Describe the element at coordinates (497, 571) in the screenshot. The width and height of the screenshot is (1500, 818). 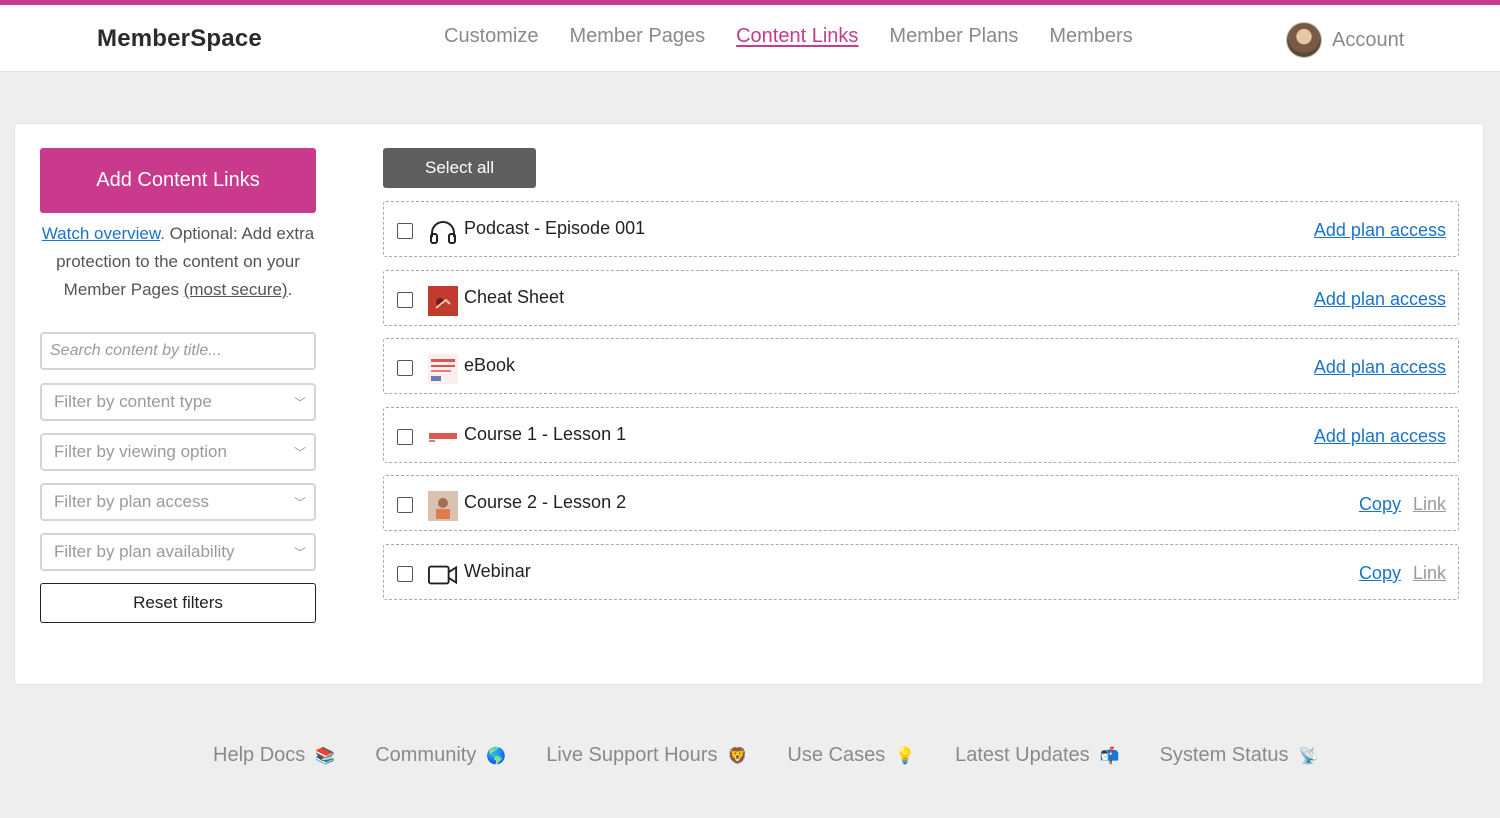
I see `item-title: Webinar` at that location.